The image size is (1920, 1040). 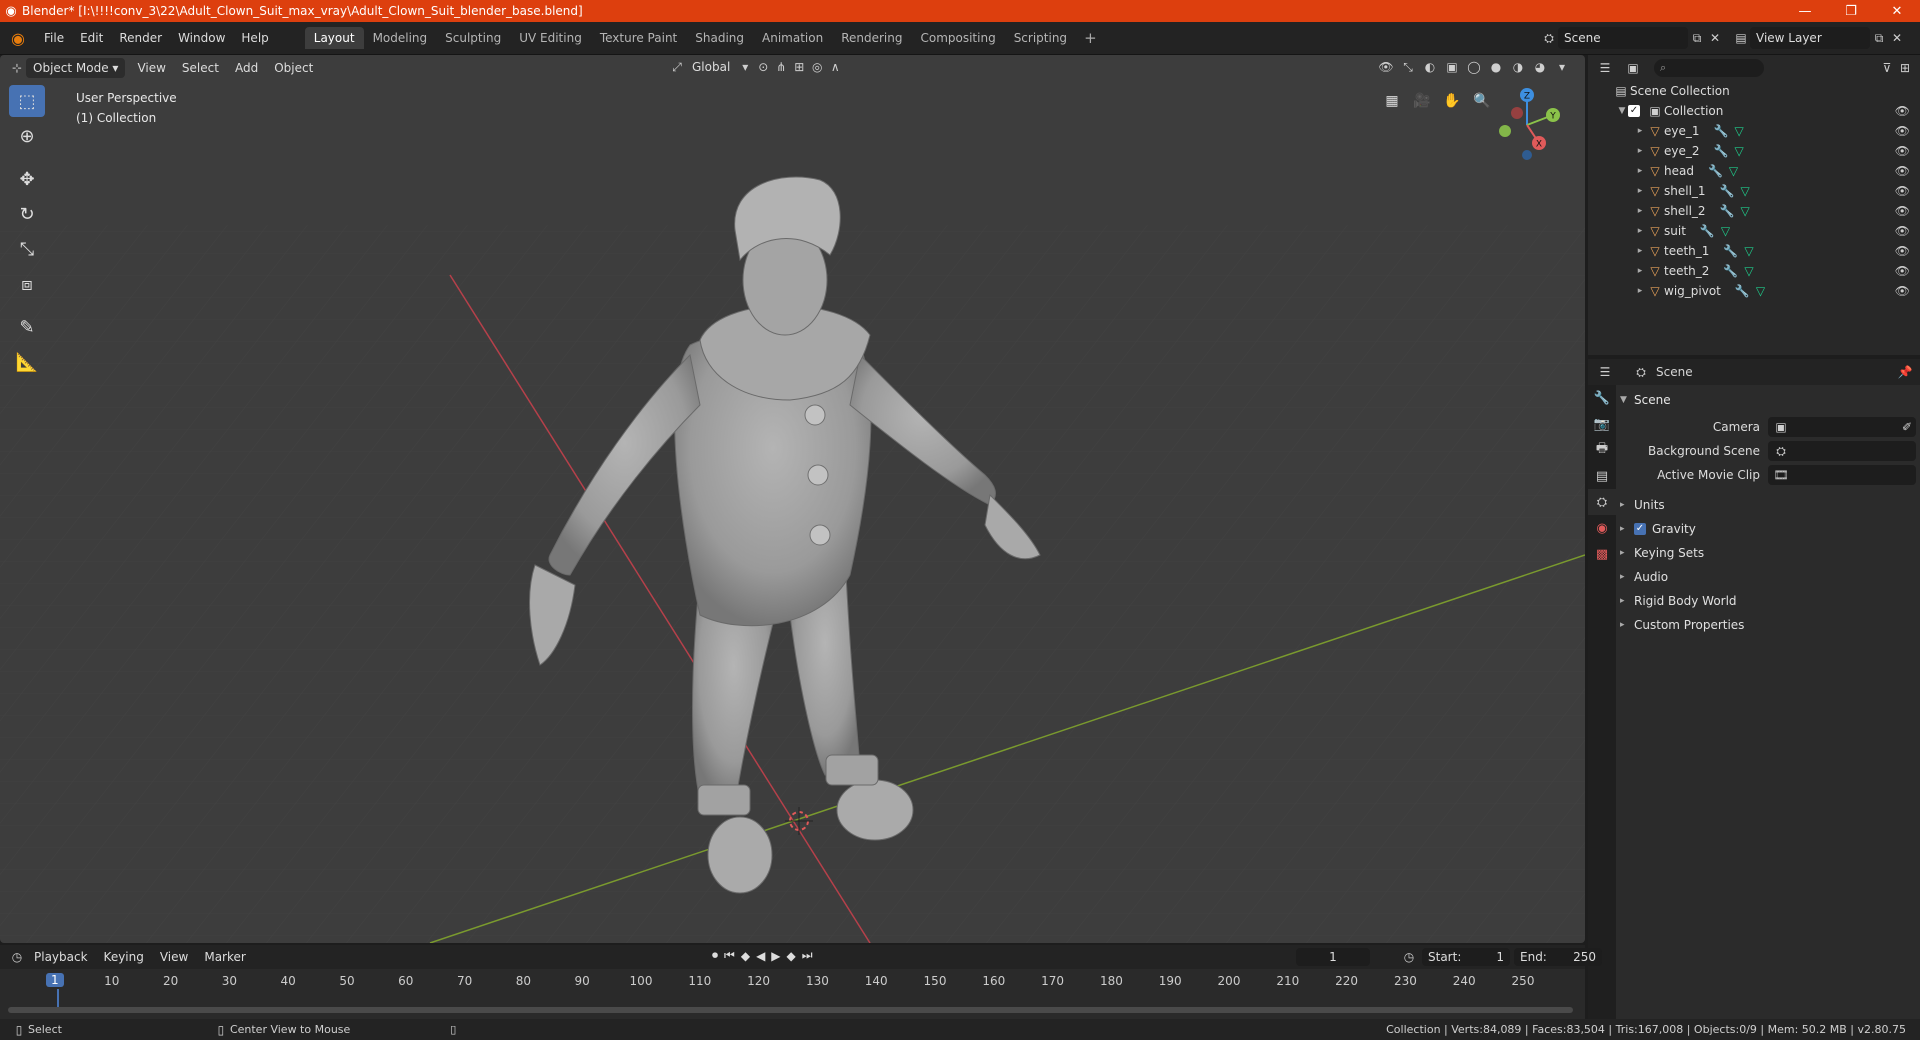 I want to click on visibility-icon: 👁, so click(x=1386, y=67).